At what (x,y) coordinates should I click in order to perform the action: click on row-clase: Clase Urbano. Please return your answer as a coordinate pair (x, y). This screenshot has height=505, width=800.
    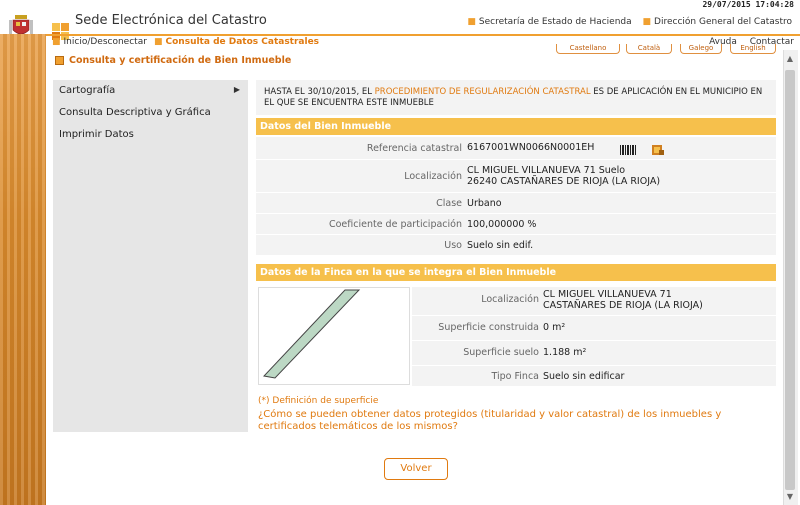
    Looking at the image, I should click on (516, 202).